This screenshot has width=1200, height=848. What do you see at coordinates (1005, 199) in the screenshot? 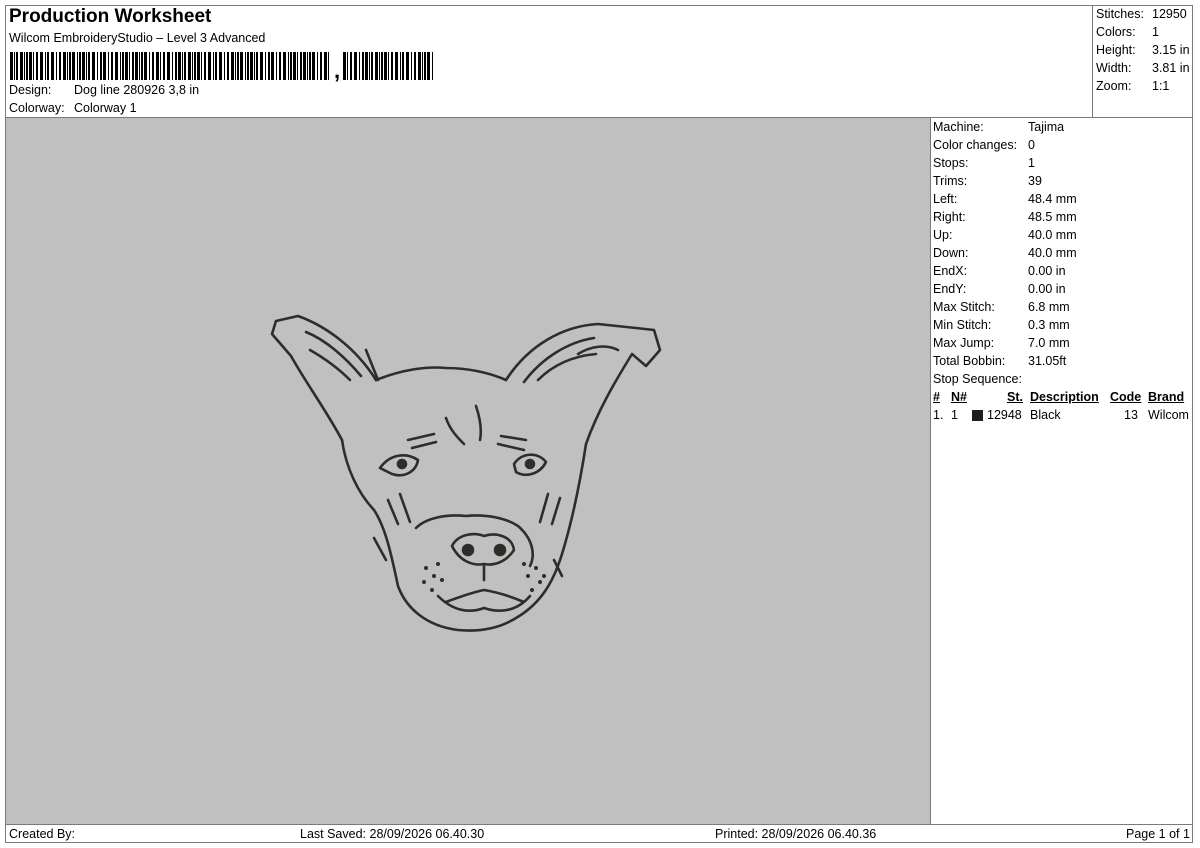
I see `info-left: Left: 48.4 mm` at bounding box center [1005, 199].